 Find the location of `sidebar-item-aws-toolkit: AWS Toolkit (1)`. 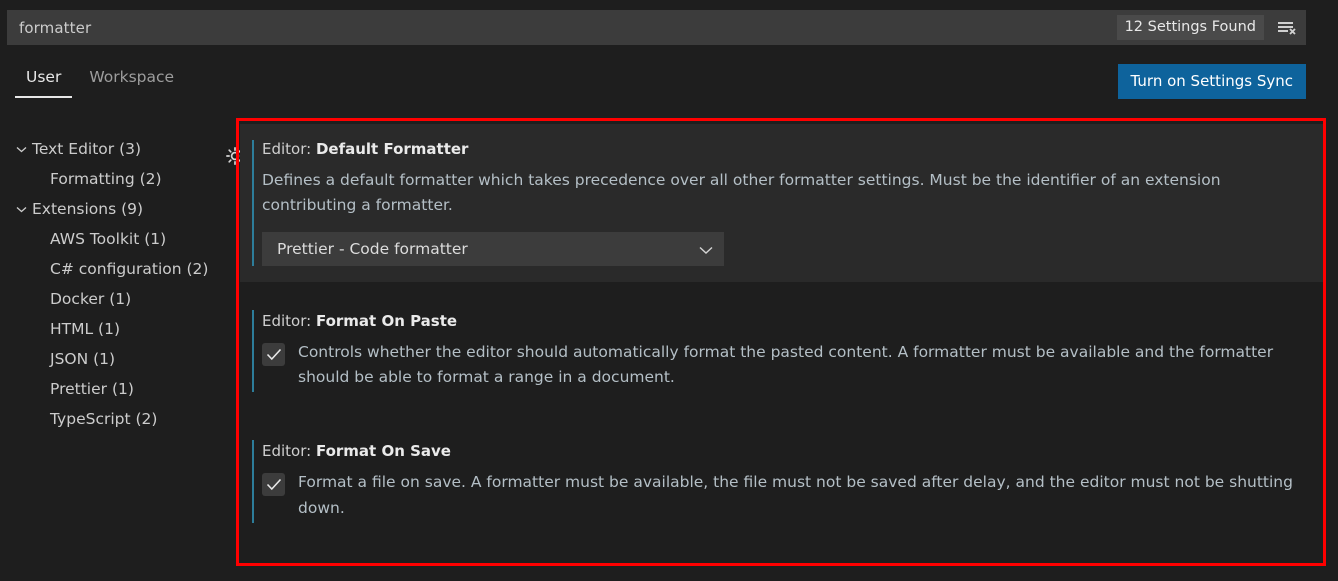

sidebar-item-aws-toolkit: AWS Toolkit (1) is located at coordinates (116, 239).